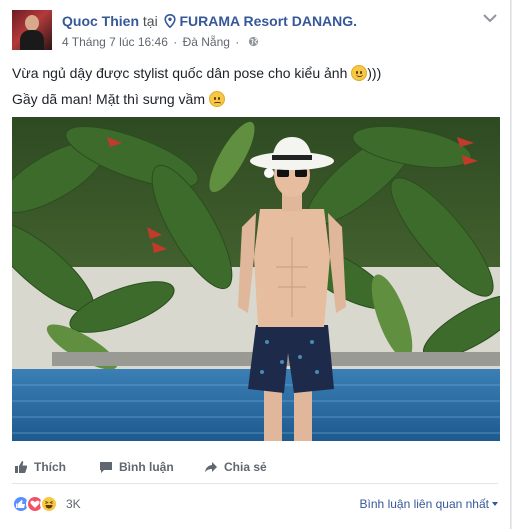 The width and height of the screenshot is (512, 529). I want to click on city-link: Đà Nẵng, so click(206, 42).